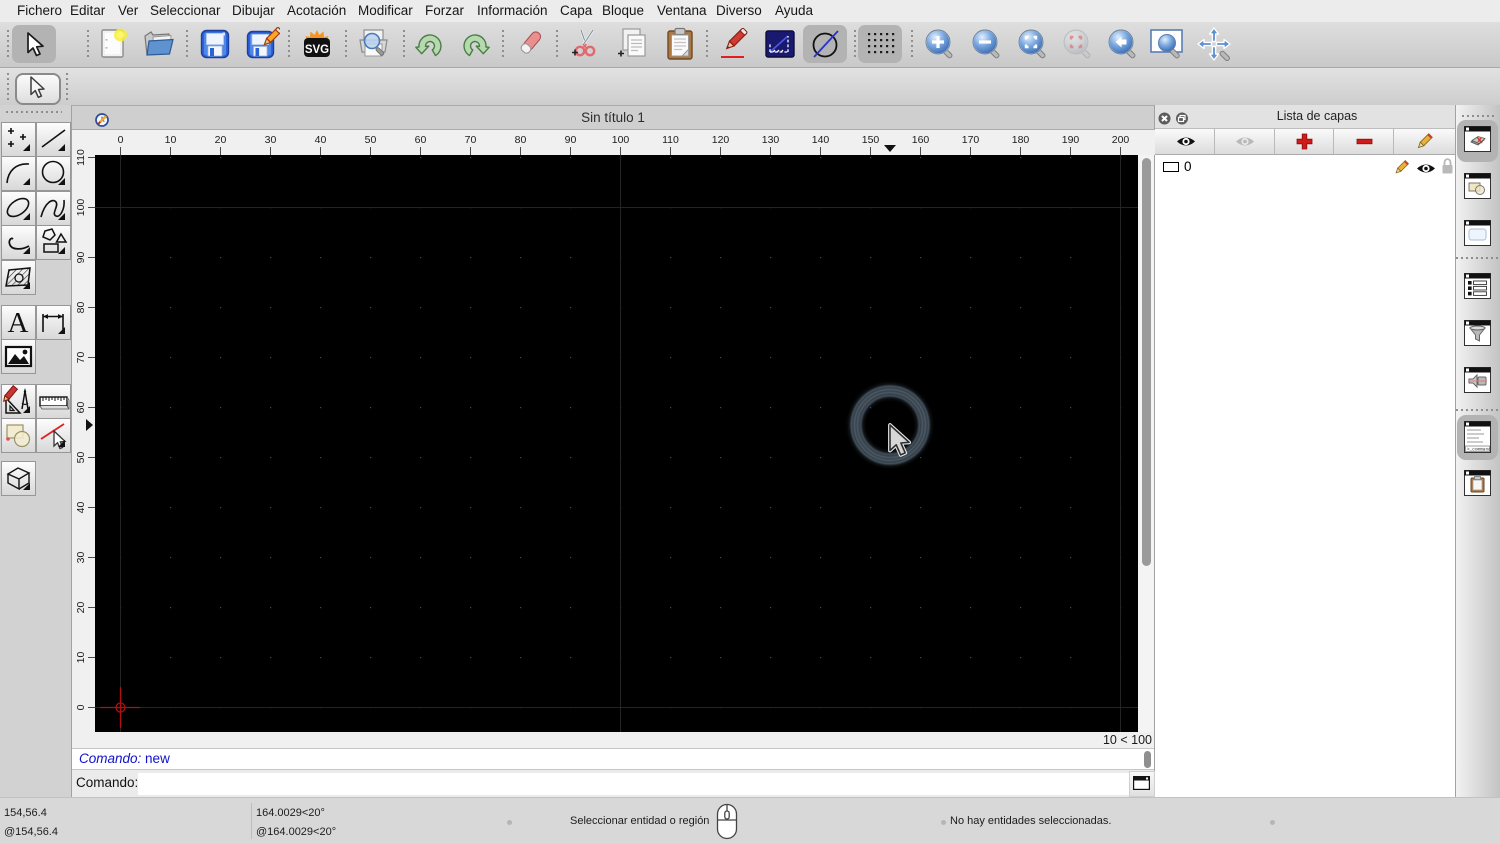  What do you see at coordinates (921, 140) in the screenshot?
I see `svg-text: 160` at bounding box center [921, 140].